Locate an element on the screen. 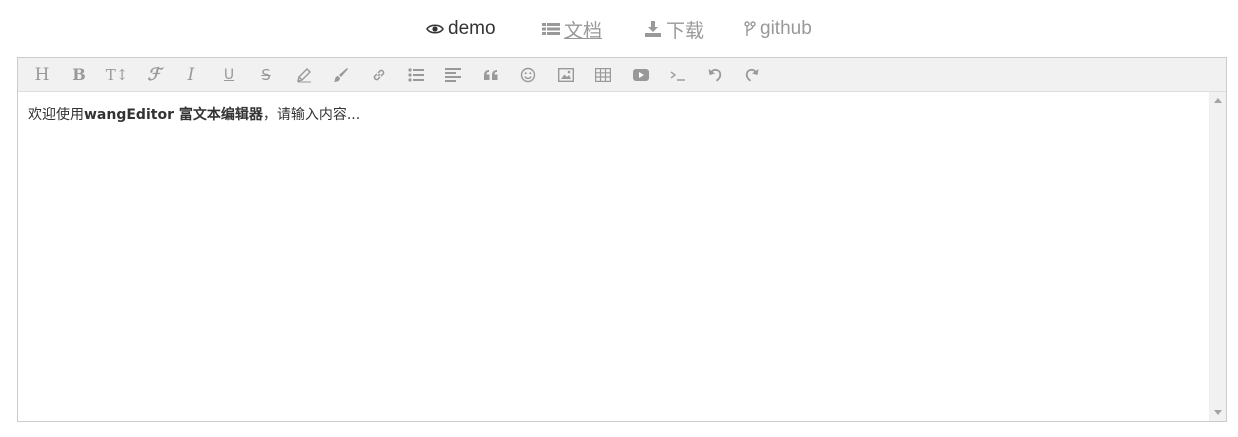  undo-button is located at coordinates (715, 75).